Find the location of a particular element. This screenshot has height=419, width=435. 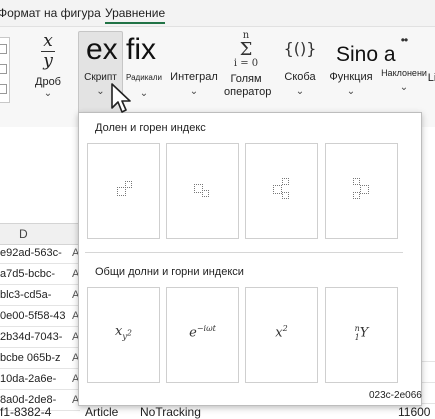

table-row: bcbe 065b-z A is located at coordinates (40, 358).